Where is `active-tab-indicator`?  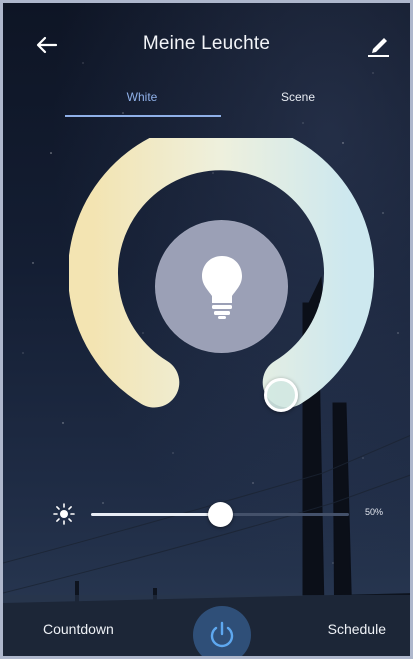
active-tab-indicator is located at coordinates (143, 116).